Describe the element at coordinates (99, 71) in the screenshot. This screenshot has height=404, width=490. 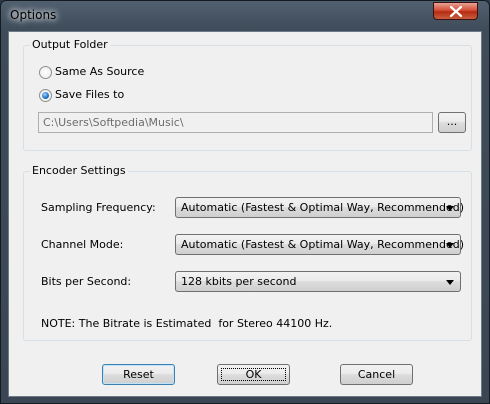
I see `same-as-source-label: Same As Source` at that location.